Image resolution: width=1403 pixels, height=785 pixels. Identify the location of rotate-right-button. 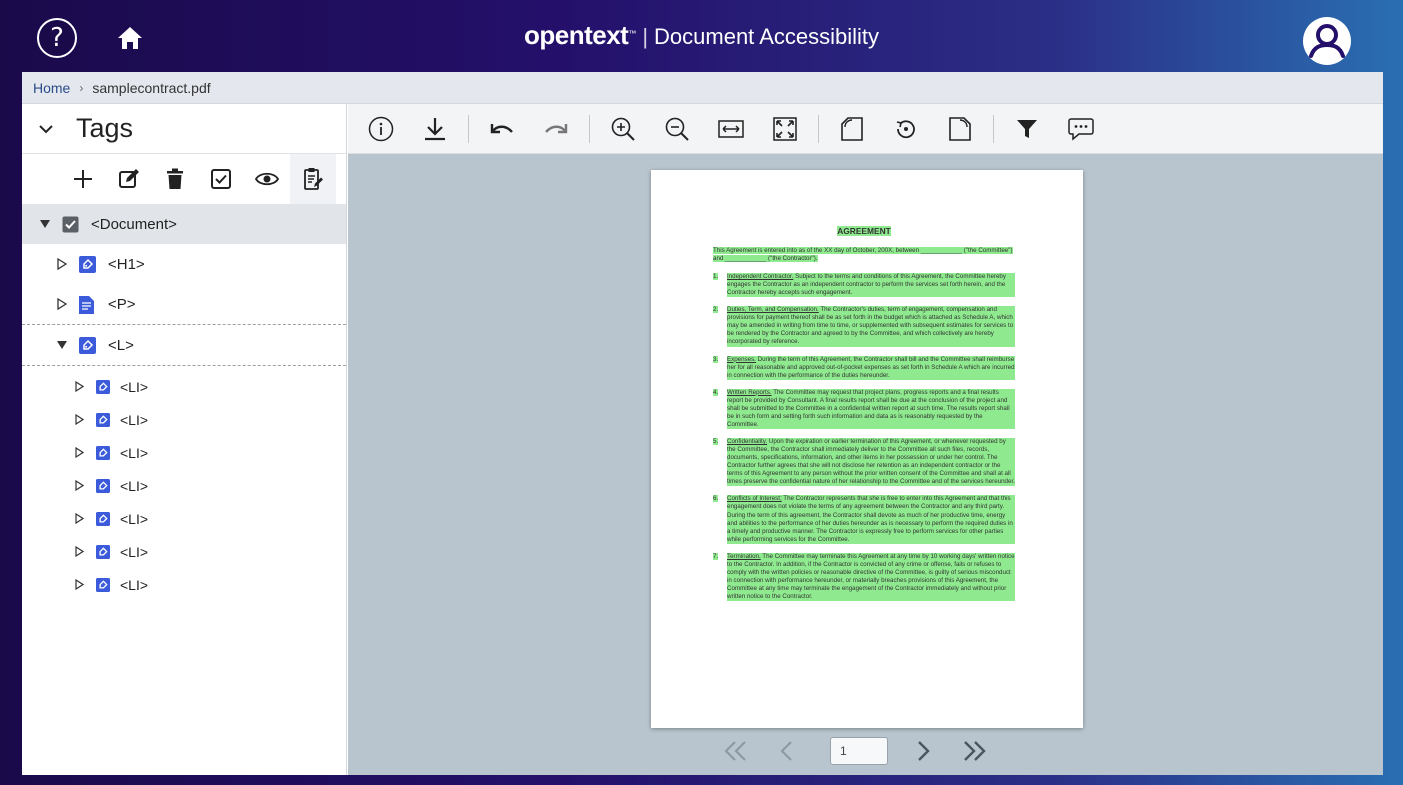
(960, 129).